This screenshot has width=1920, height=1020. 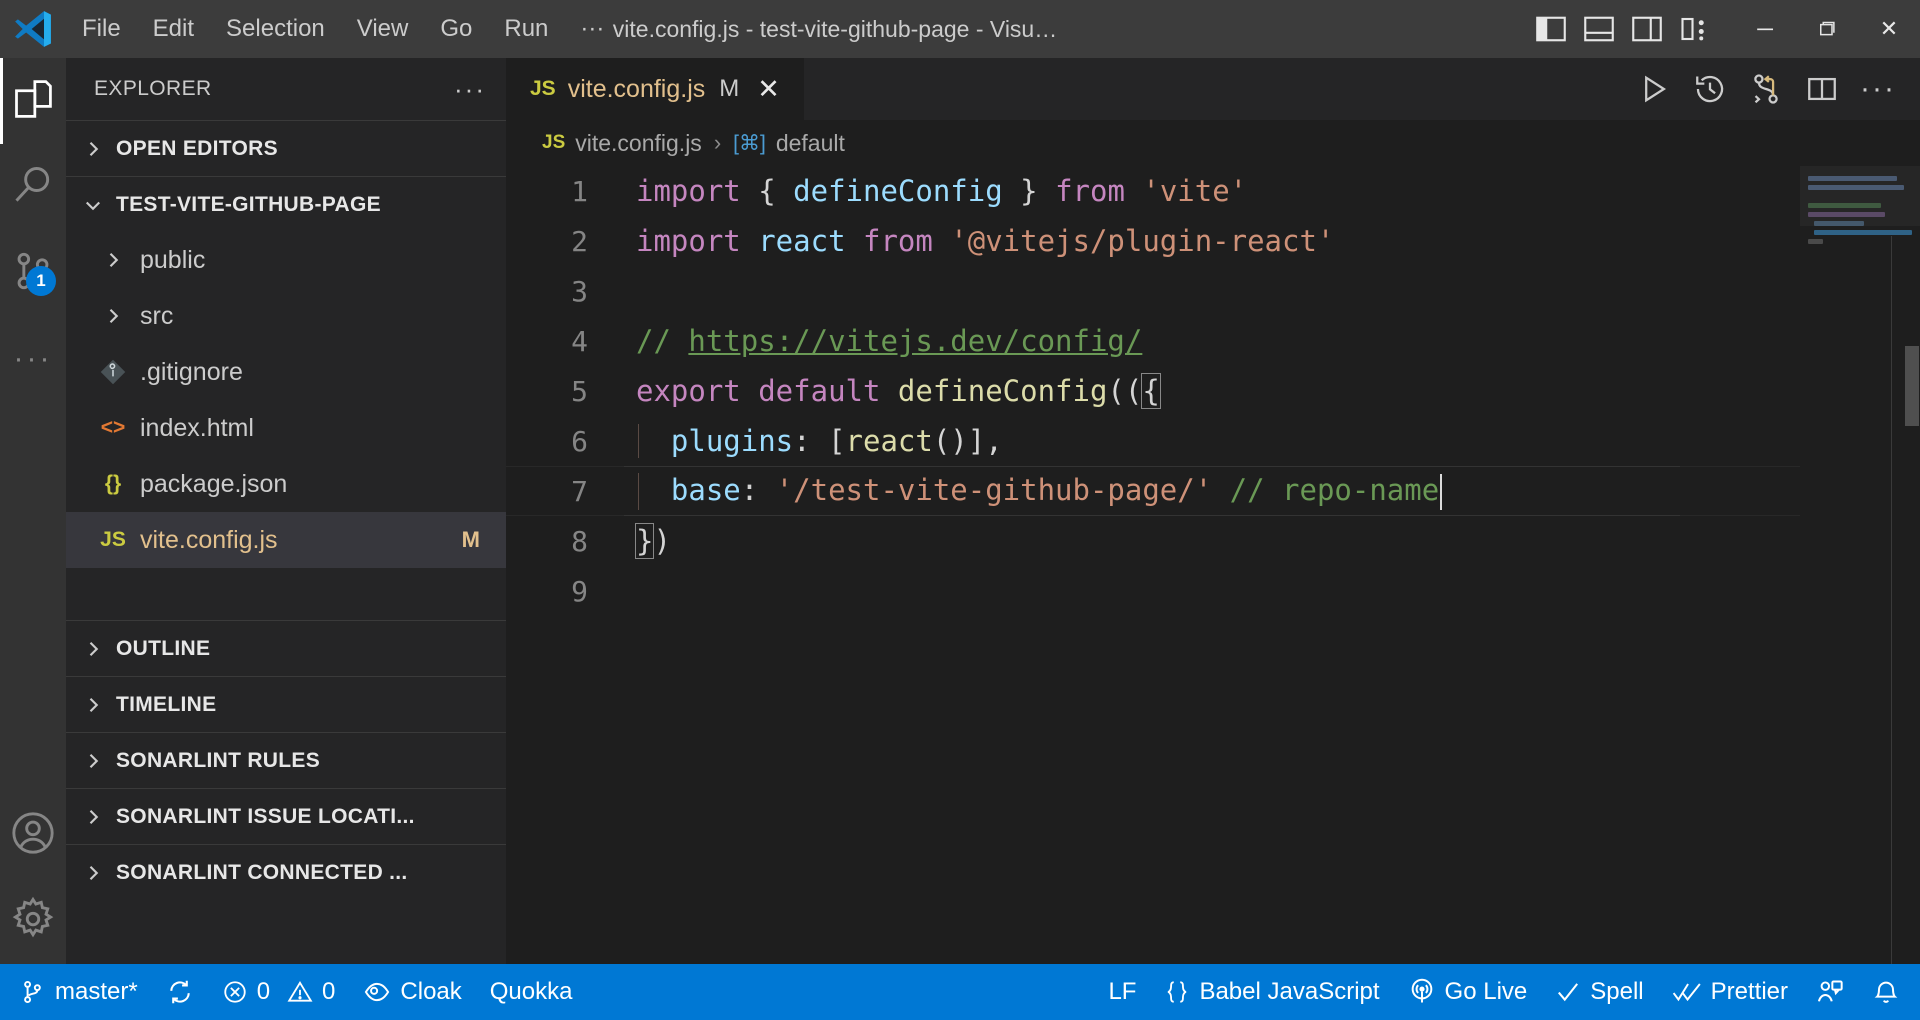 I want to click on error-icon, so click(x=235, y=992).